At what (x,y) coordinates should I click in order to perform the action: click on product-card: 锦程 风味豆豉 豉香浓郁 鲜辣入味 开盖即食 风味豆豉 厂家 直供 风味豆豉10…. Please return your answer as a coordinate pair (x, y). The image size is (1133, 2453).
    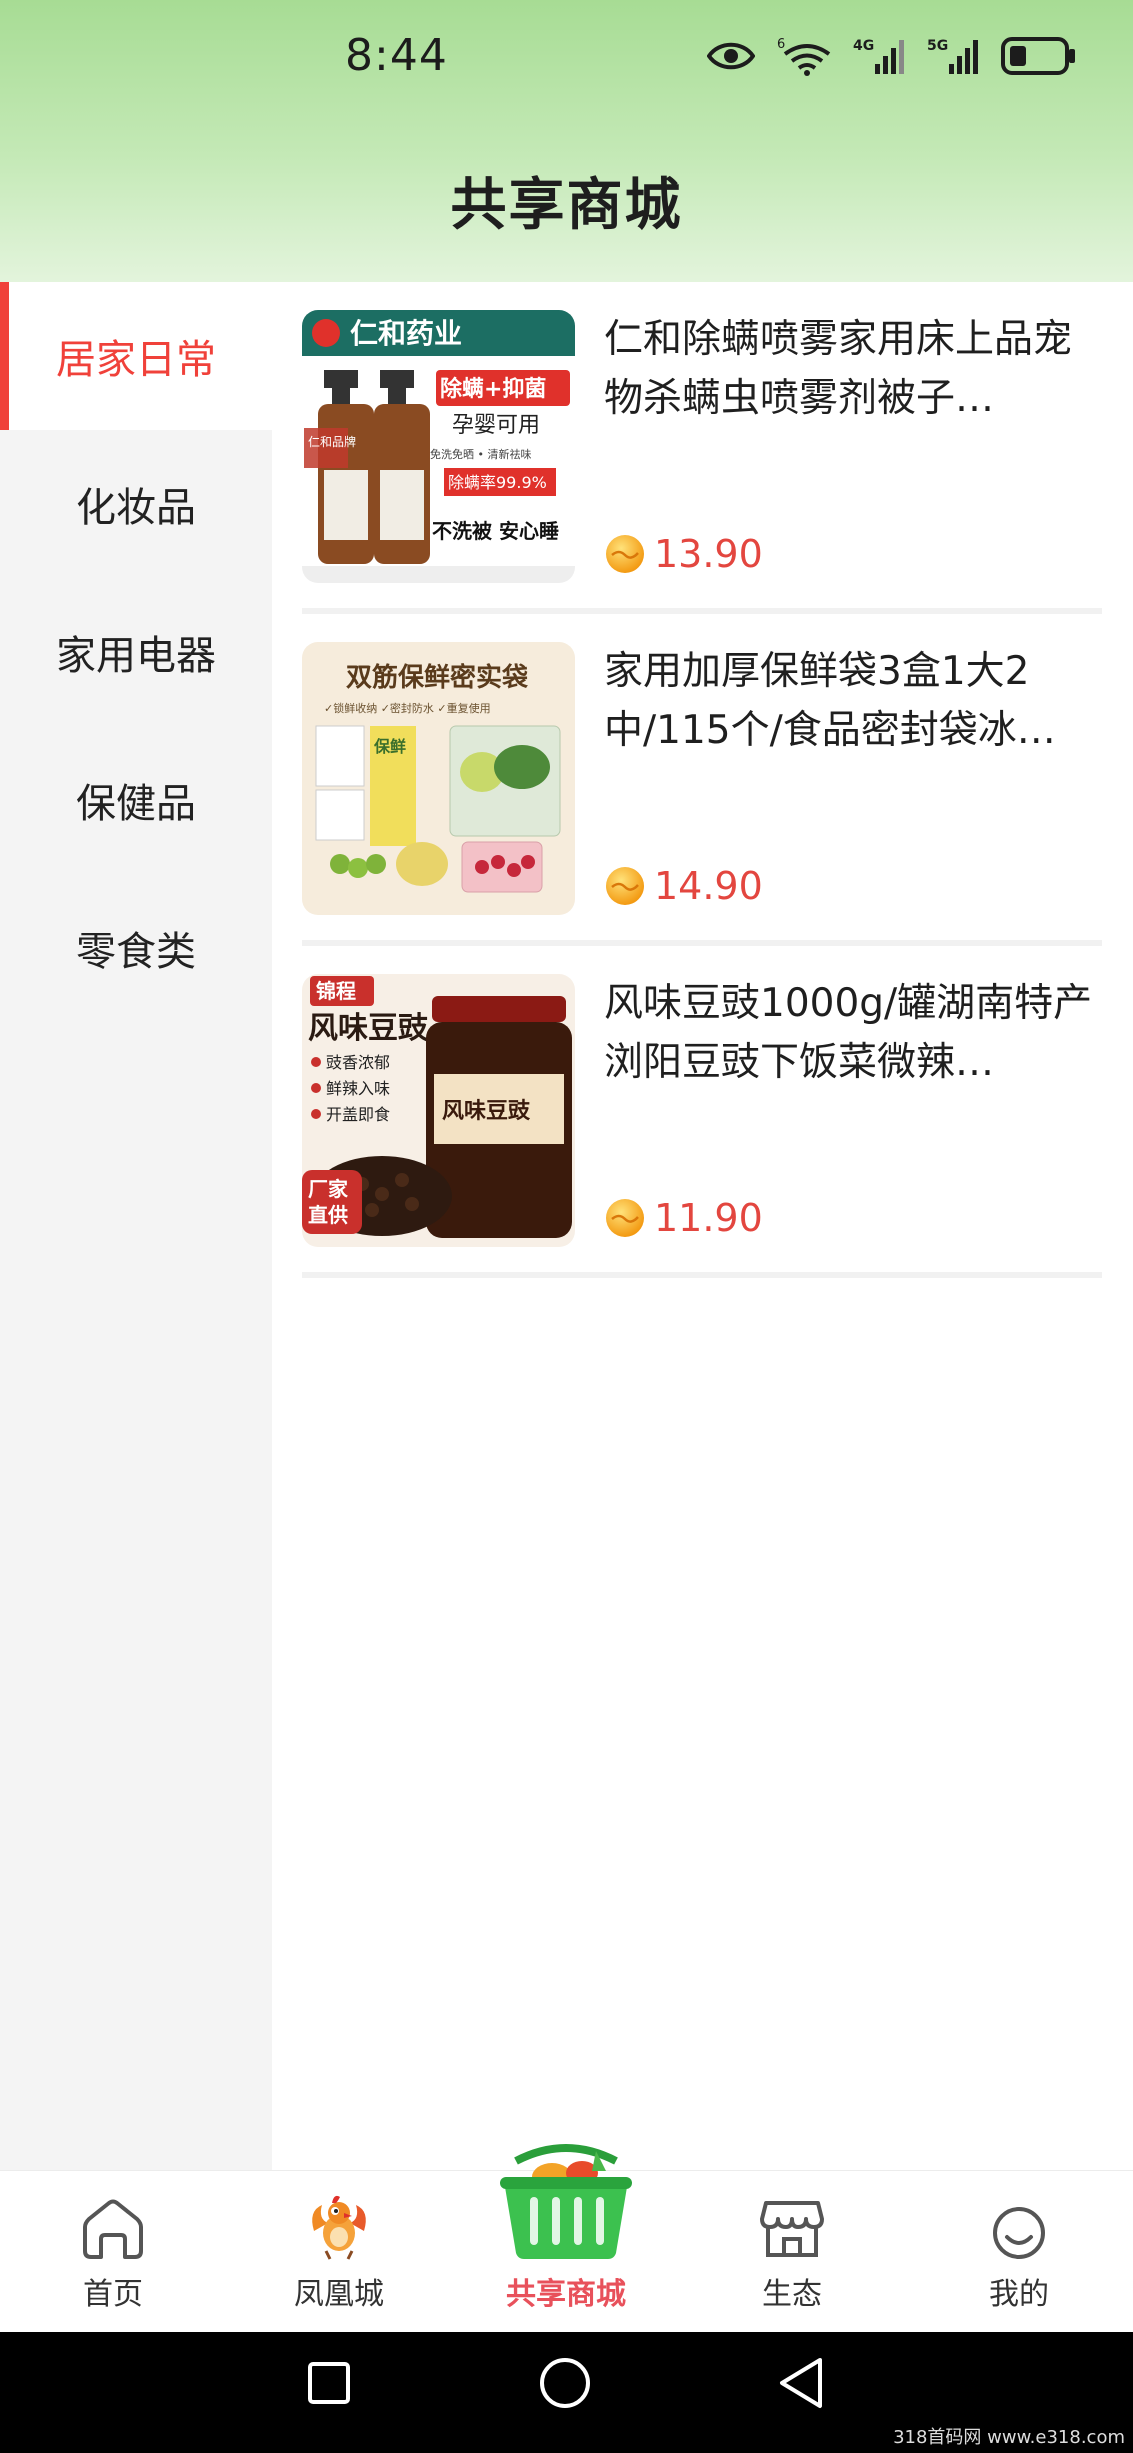
    Looking at the image, I should click on (702, 1112).